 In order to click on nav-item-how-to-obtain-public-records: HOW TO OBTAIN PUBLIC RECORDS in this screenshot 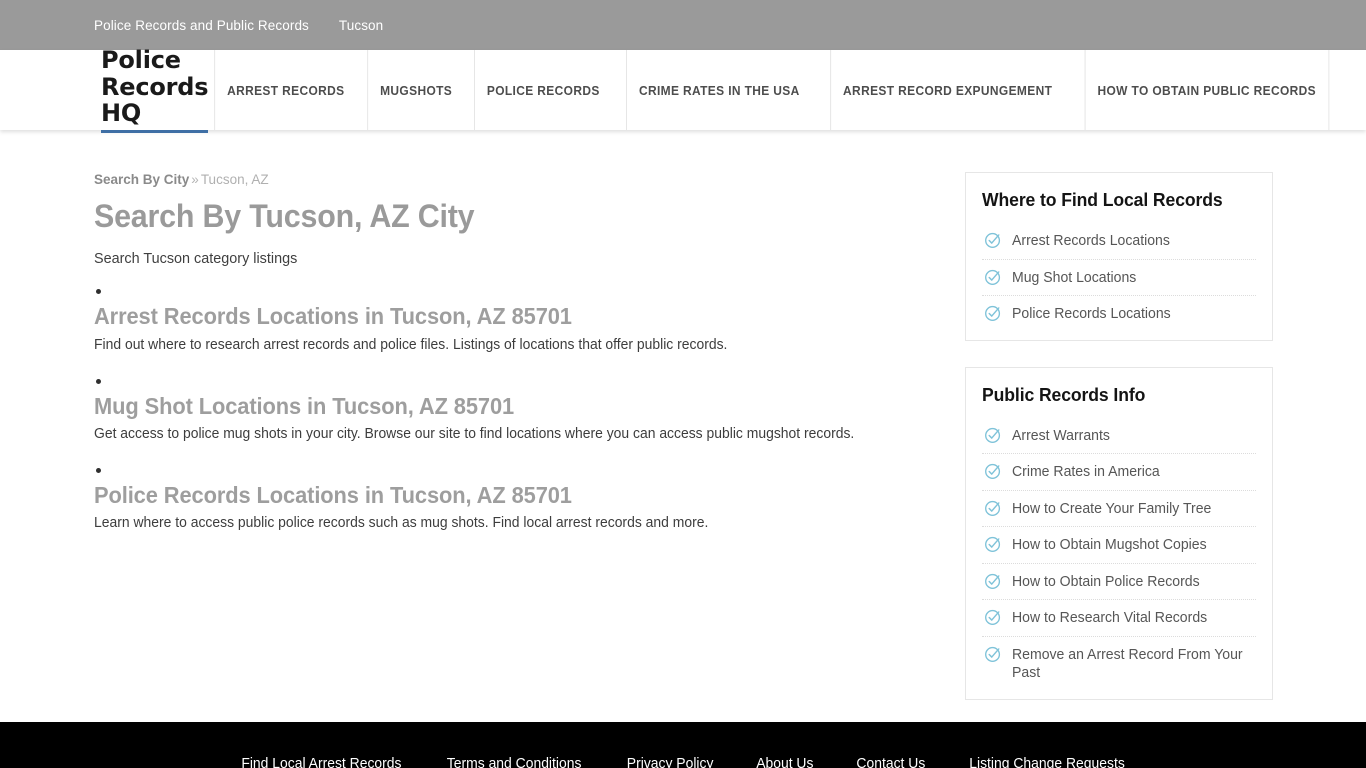, I will do `click(1206, 90)`.